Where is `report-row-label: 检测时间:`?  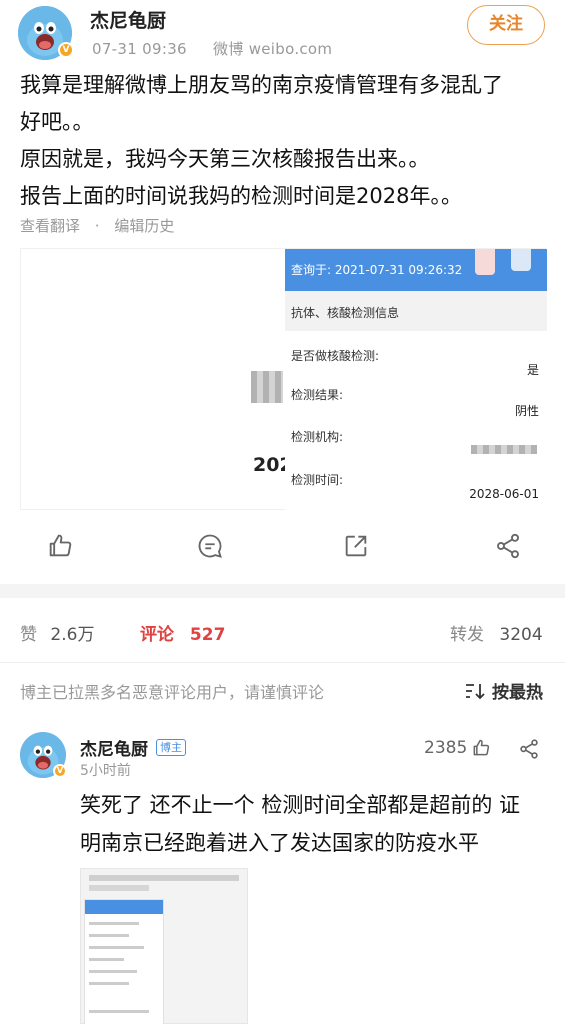 report-row-label: 检测时间: is located at coordinates (317, 480).